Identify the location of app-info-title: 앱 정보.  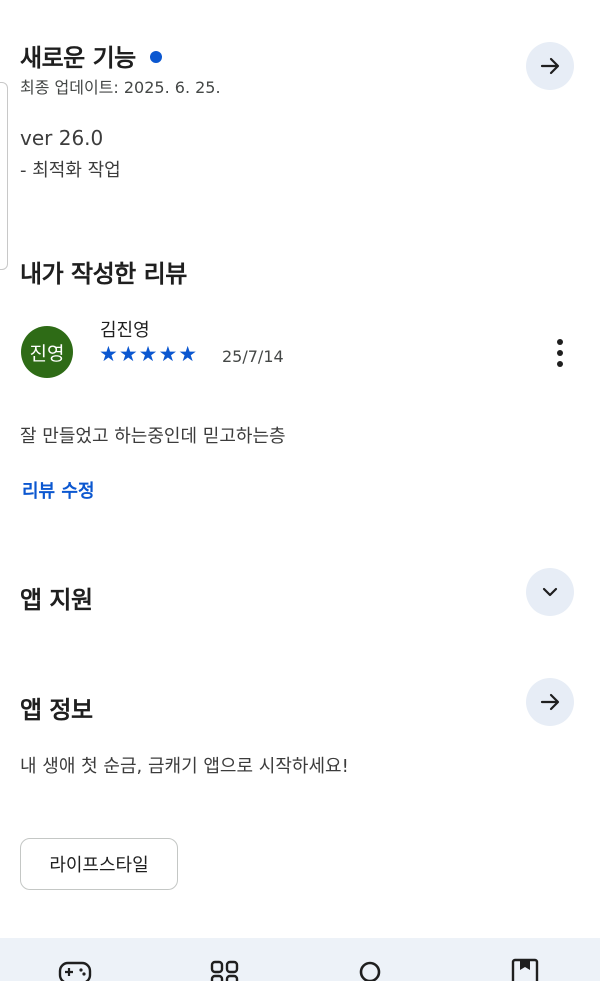
(56, 710).